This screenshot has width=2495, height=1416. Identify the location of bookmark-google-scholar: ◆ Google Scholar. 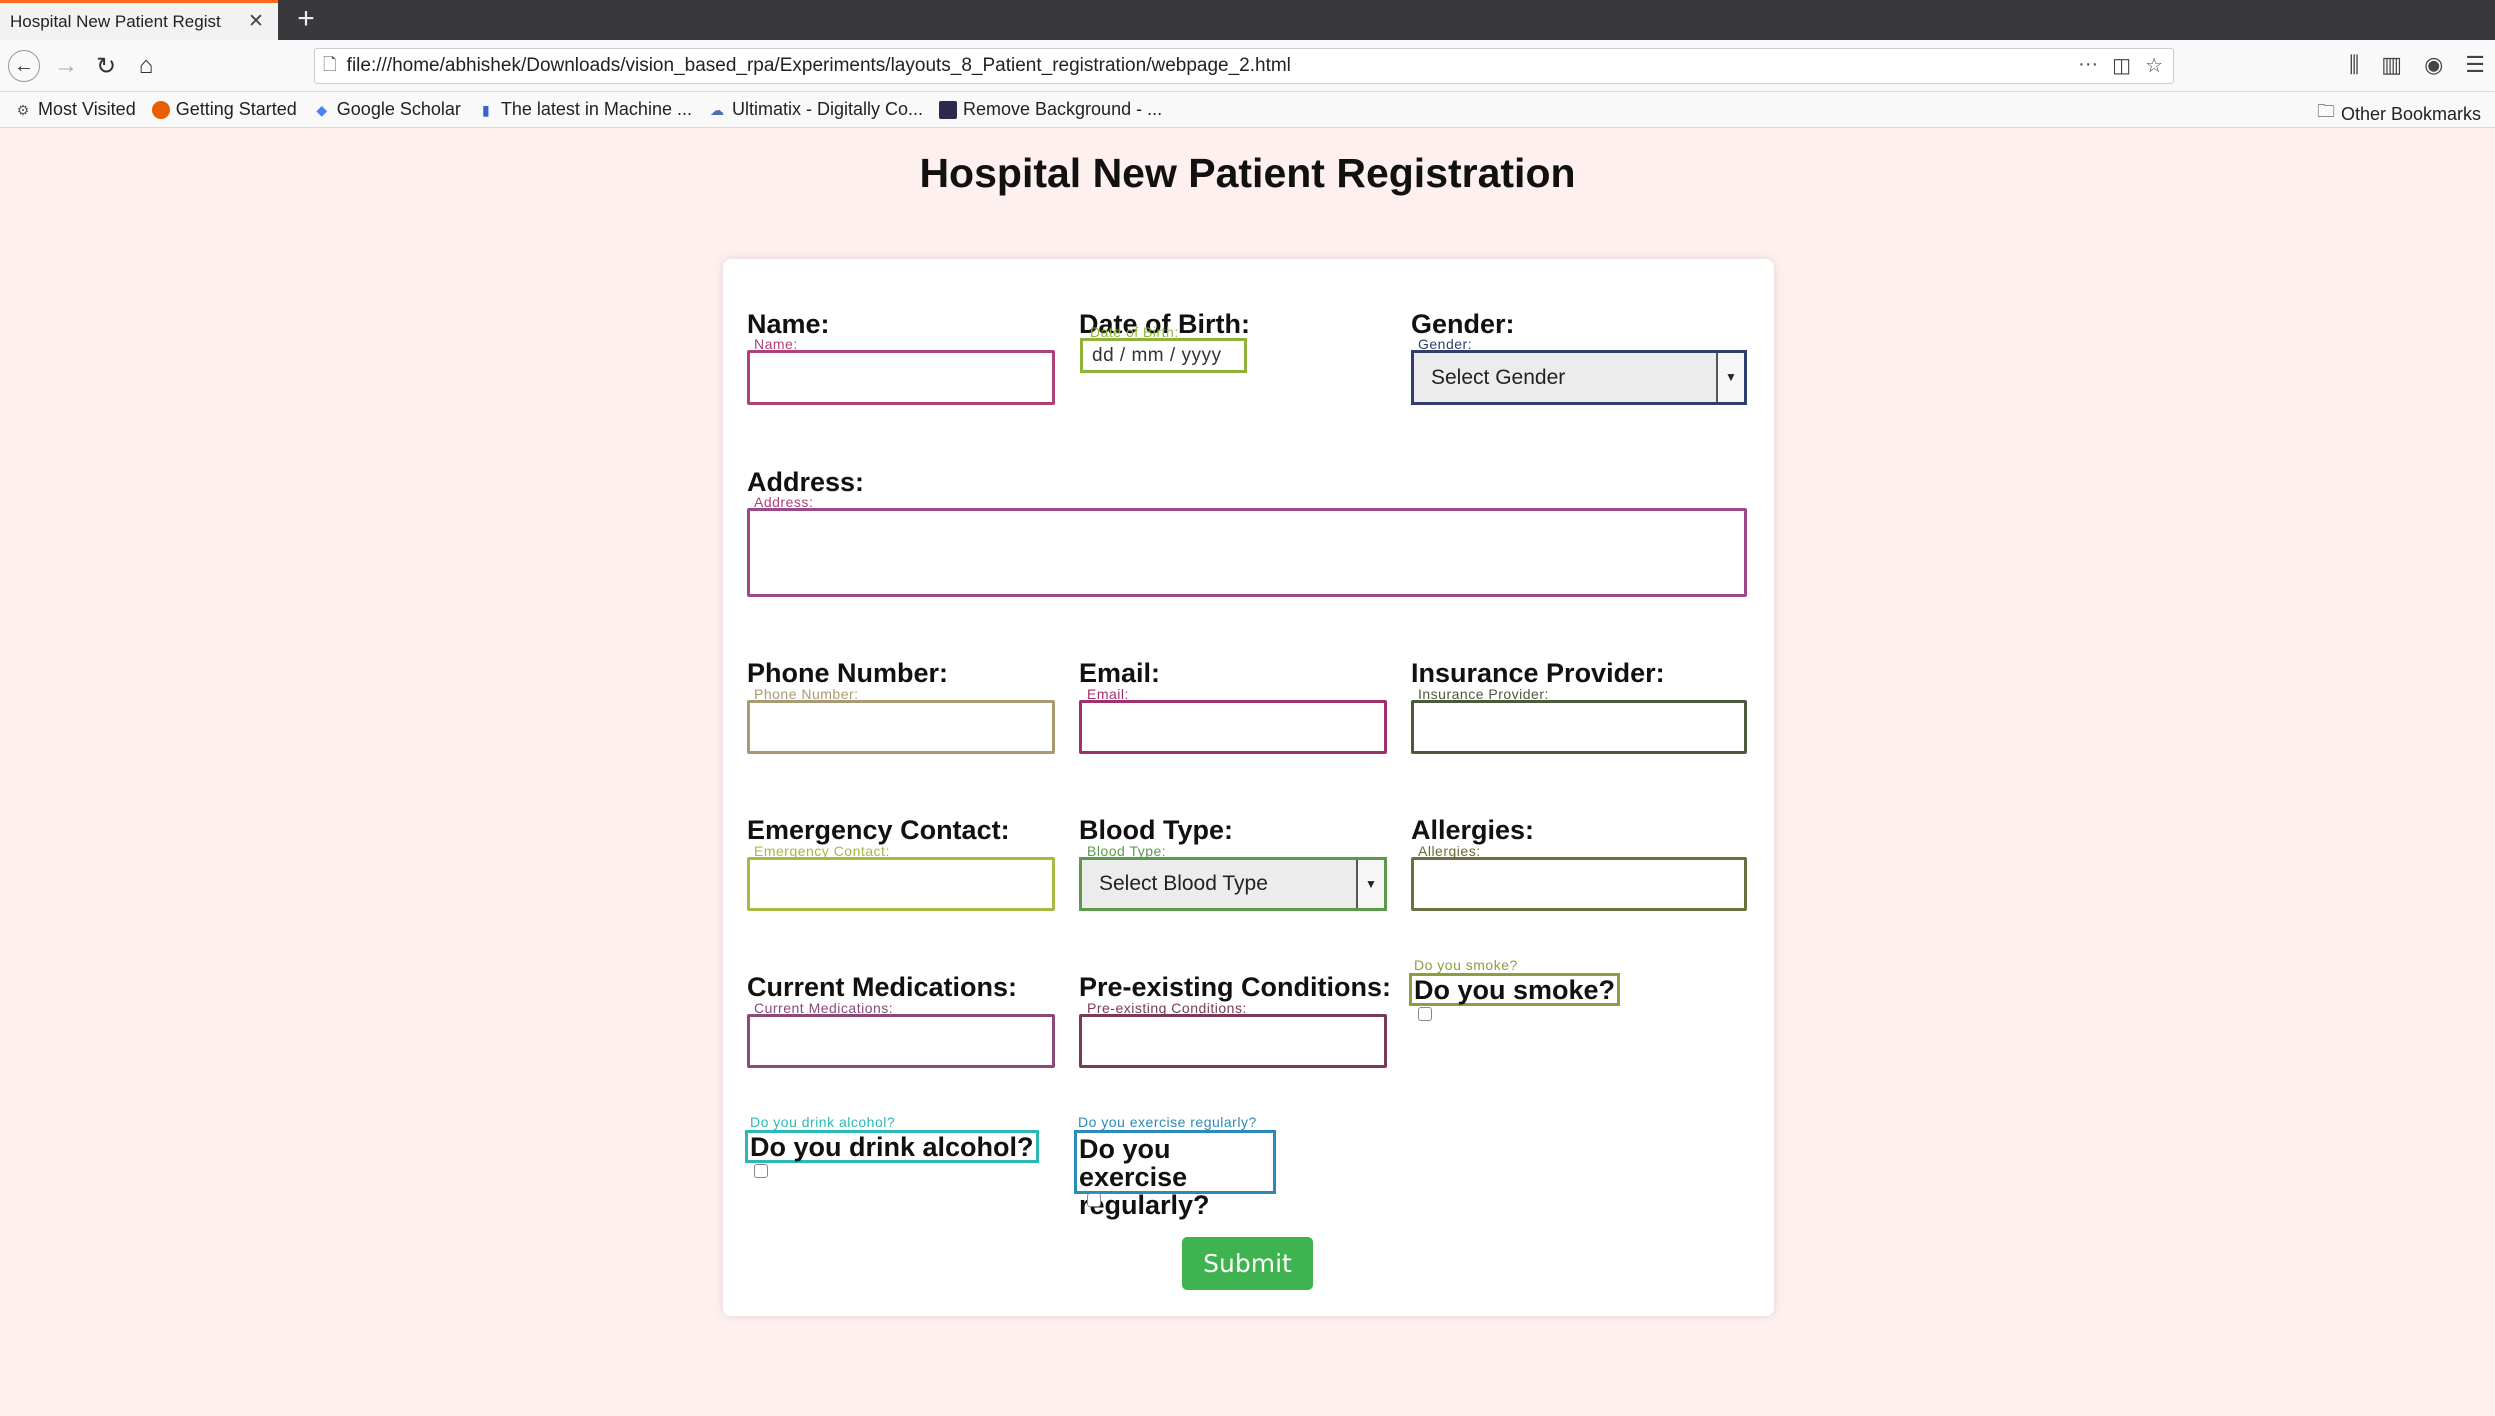
(386, 109).